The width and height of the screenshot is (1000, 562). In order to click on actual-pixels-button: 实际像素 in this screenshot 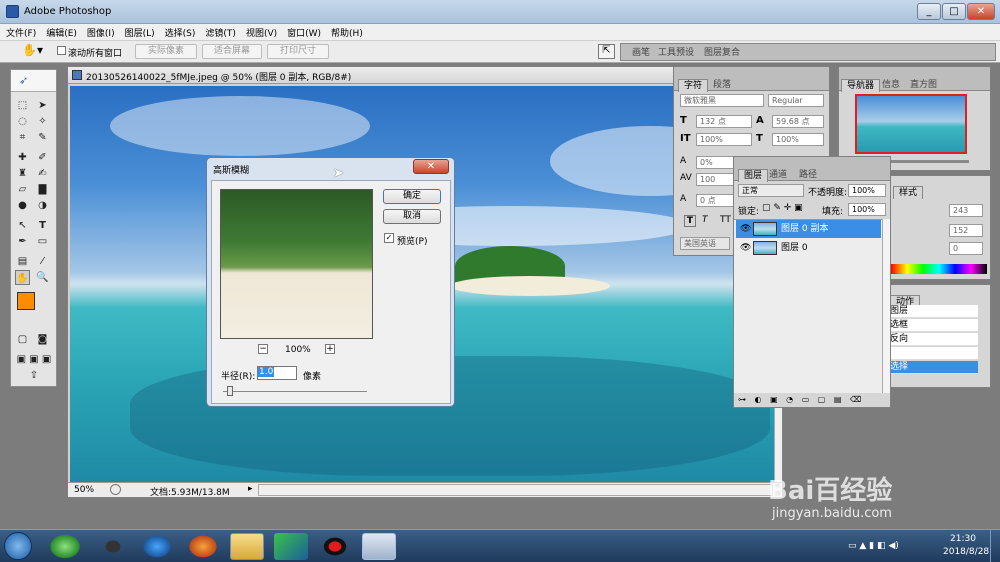, I will do `click(166, 51)`.